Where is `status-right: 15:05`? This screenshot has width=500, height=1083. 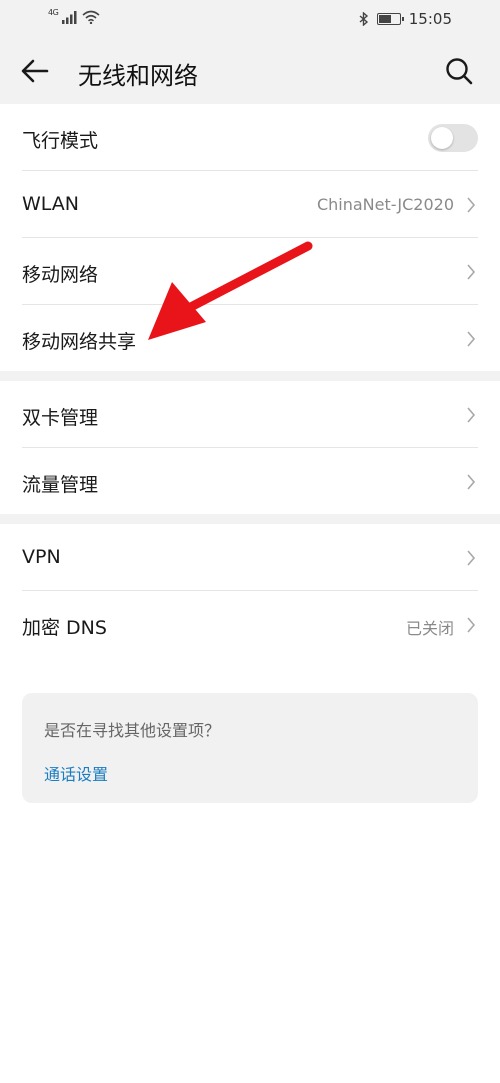 status-right: 15:05 is located at coordinates (405, 19).